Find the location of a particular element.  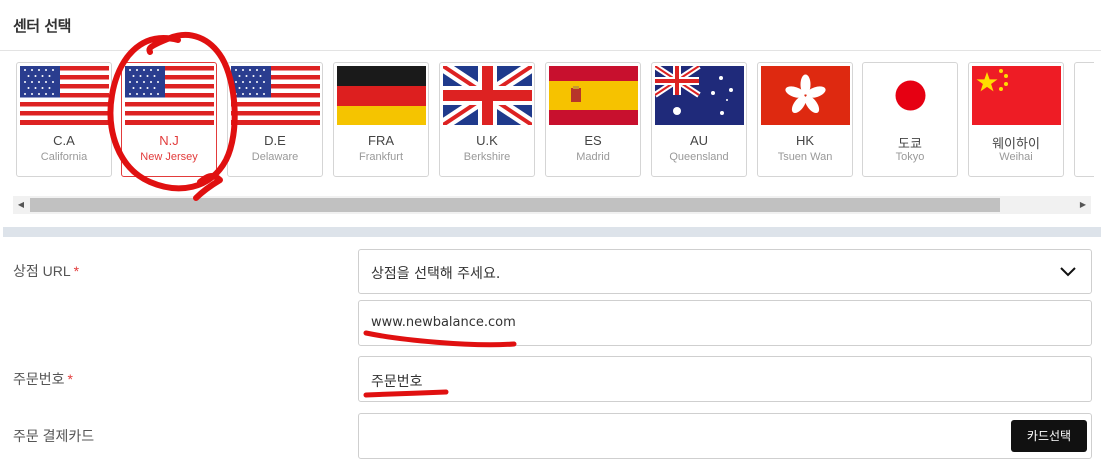

center-city: Tokyo is located at coordinates (910, 157).